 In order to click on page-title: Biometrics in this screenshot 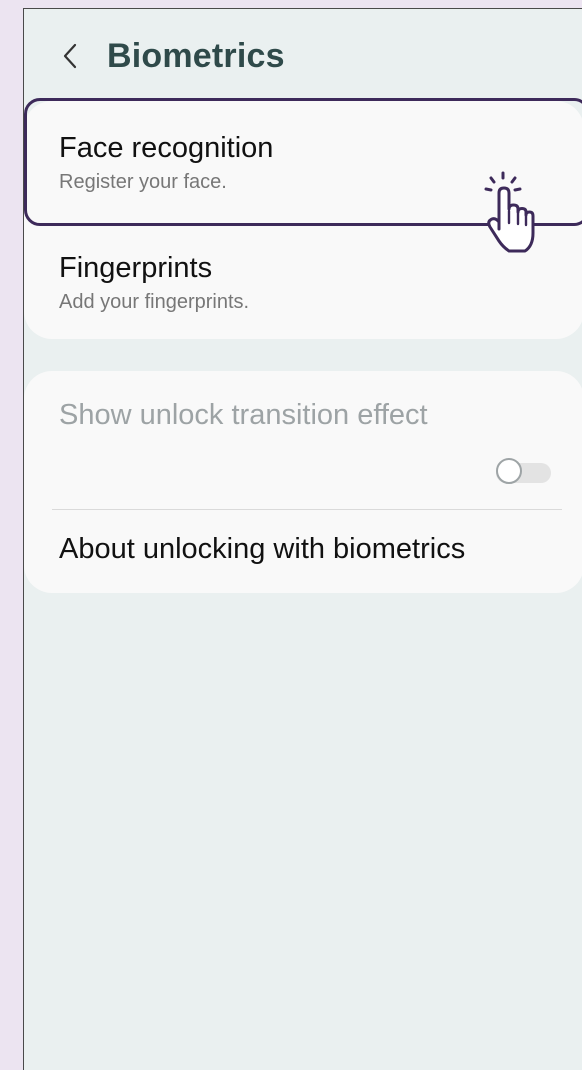, I will do `click(196, 56)`.